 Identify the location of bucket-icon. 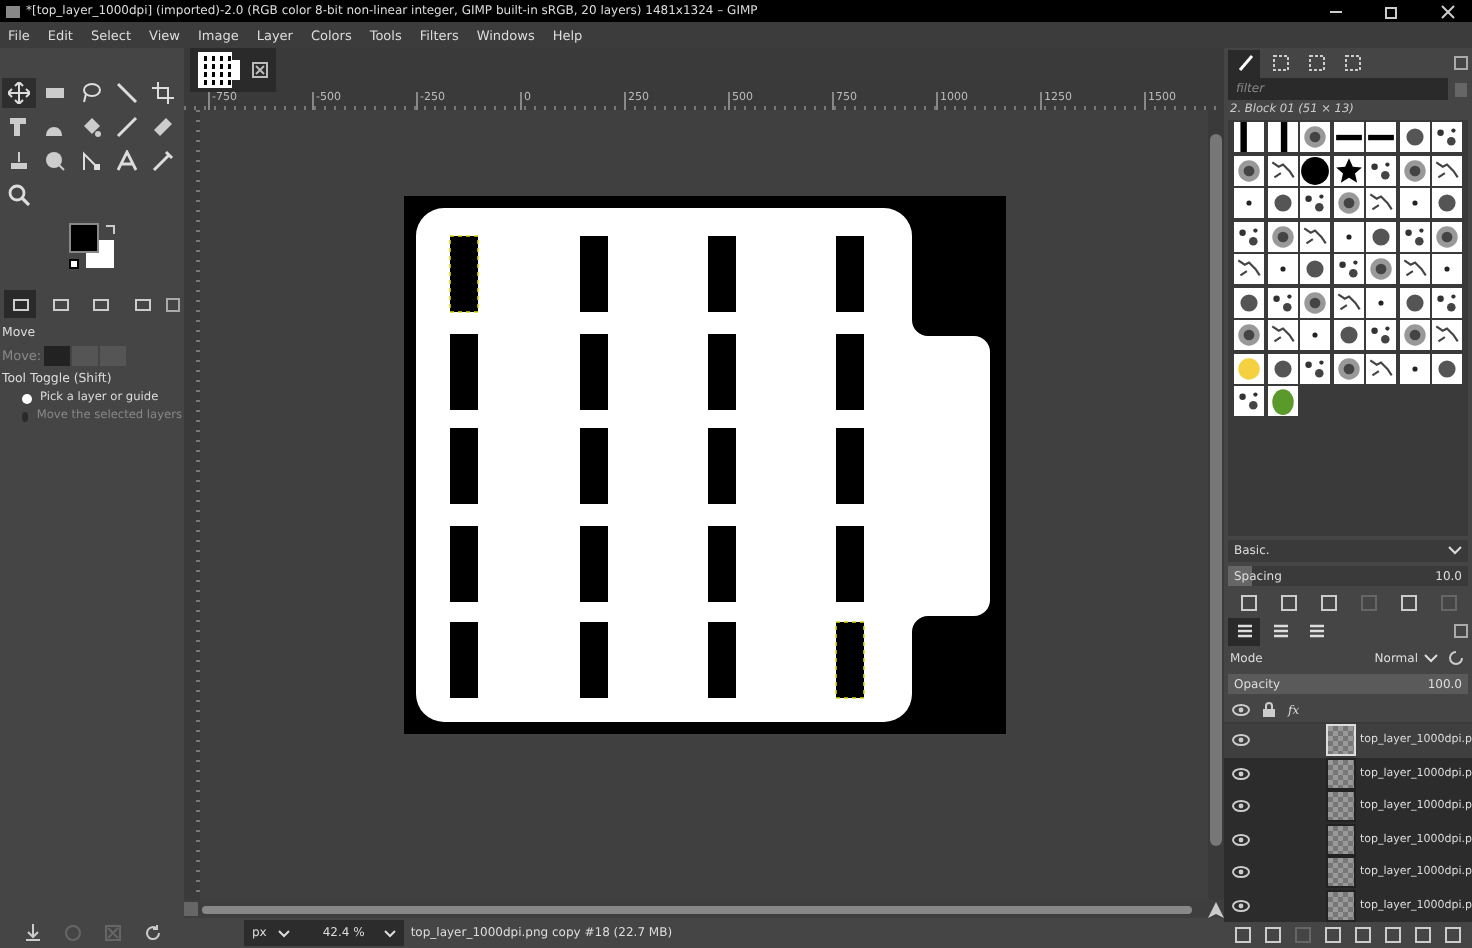
(91, 127).